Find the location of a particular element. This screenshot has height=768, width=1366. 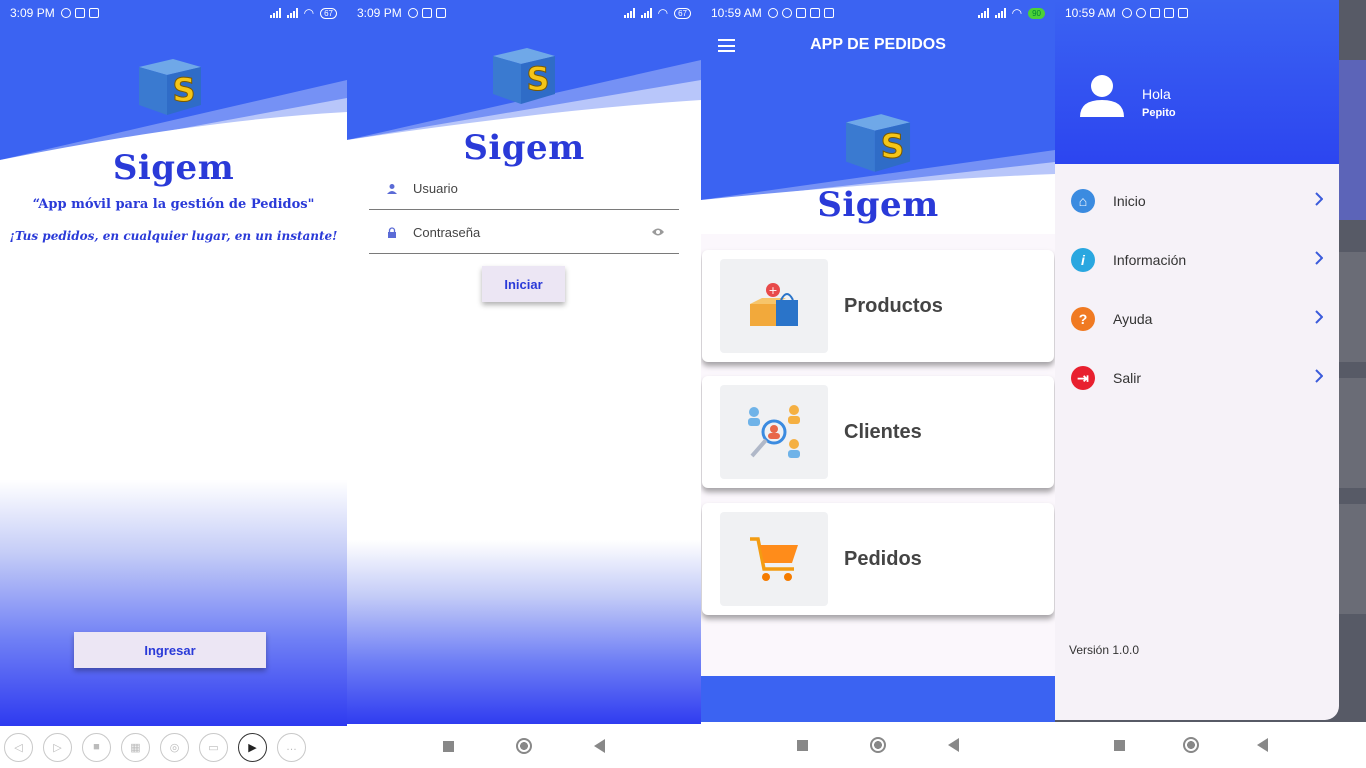

trash-icon is located at coordinates (828, 13).